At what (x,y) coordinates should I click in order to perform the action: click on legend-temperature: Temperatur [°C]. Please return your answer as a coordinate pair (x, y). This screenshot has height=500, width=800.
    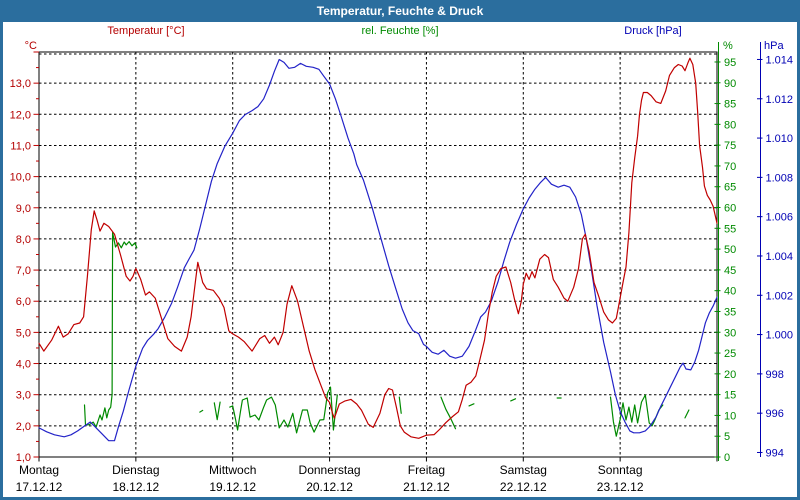
    Looking at the image, I should click on (146, 31).